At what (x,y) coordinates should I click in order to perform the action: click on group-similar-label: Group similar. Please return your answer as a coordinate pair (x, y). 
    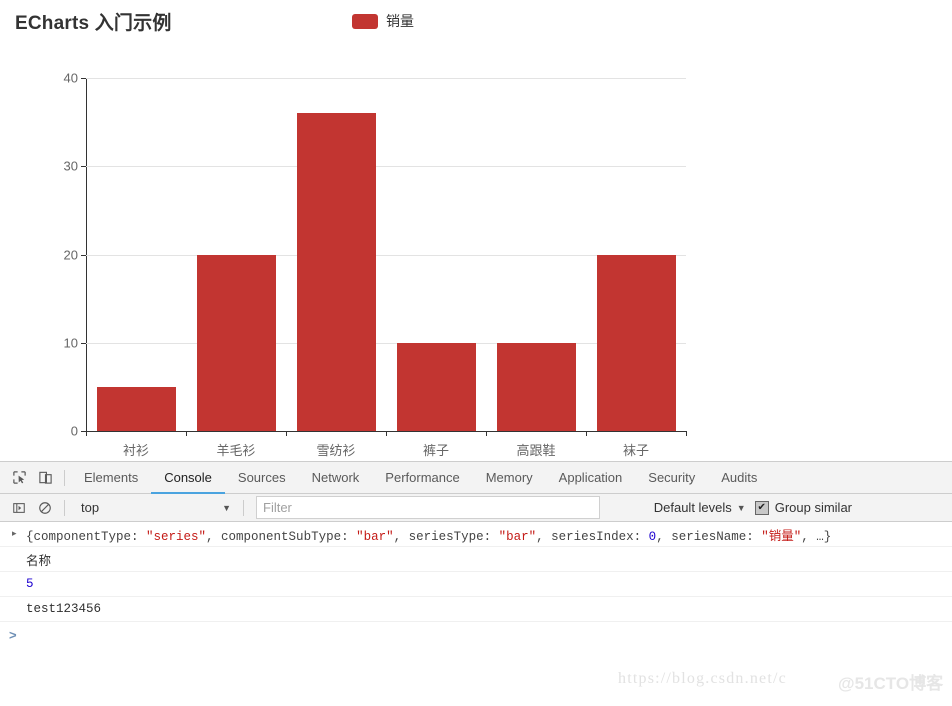
    Looking at the image, I should click on (813, 507).